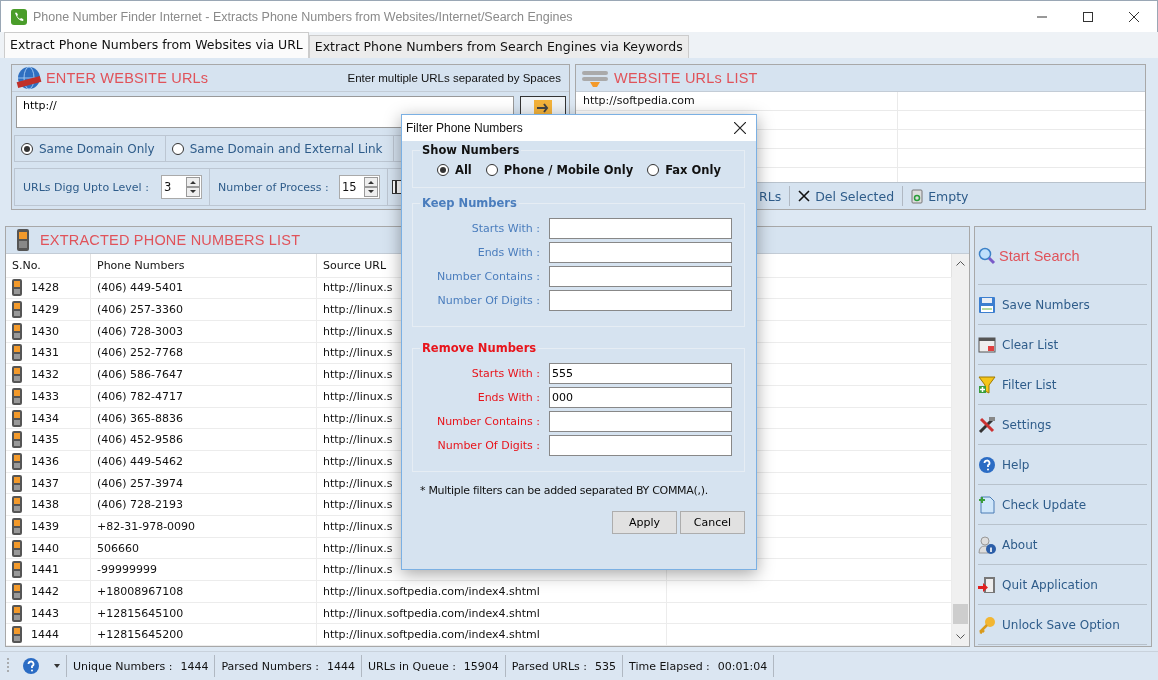 The height and width of the screenshot is (680, 1158). I want to click on radio-option: All, so click(454, 170).